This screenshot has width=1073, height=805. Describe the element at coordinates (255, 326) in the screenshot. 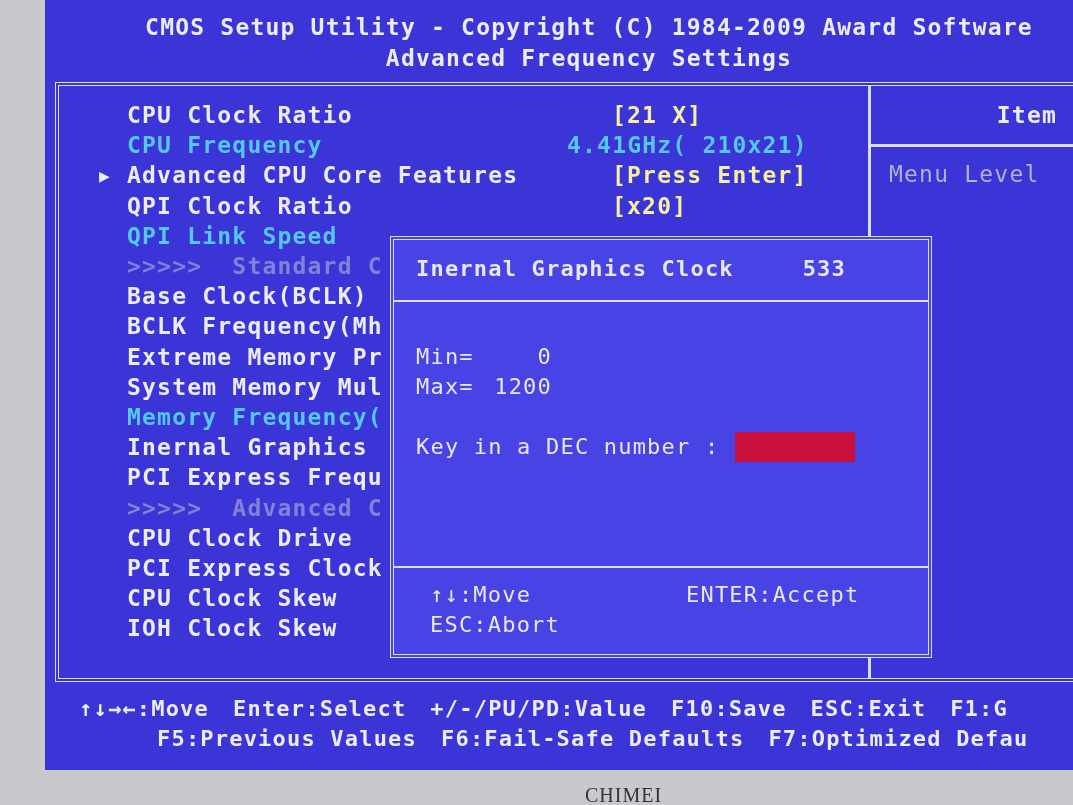

I see `menu-item: BCLK Frequency(Mh` at that location.